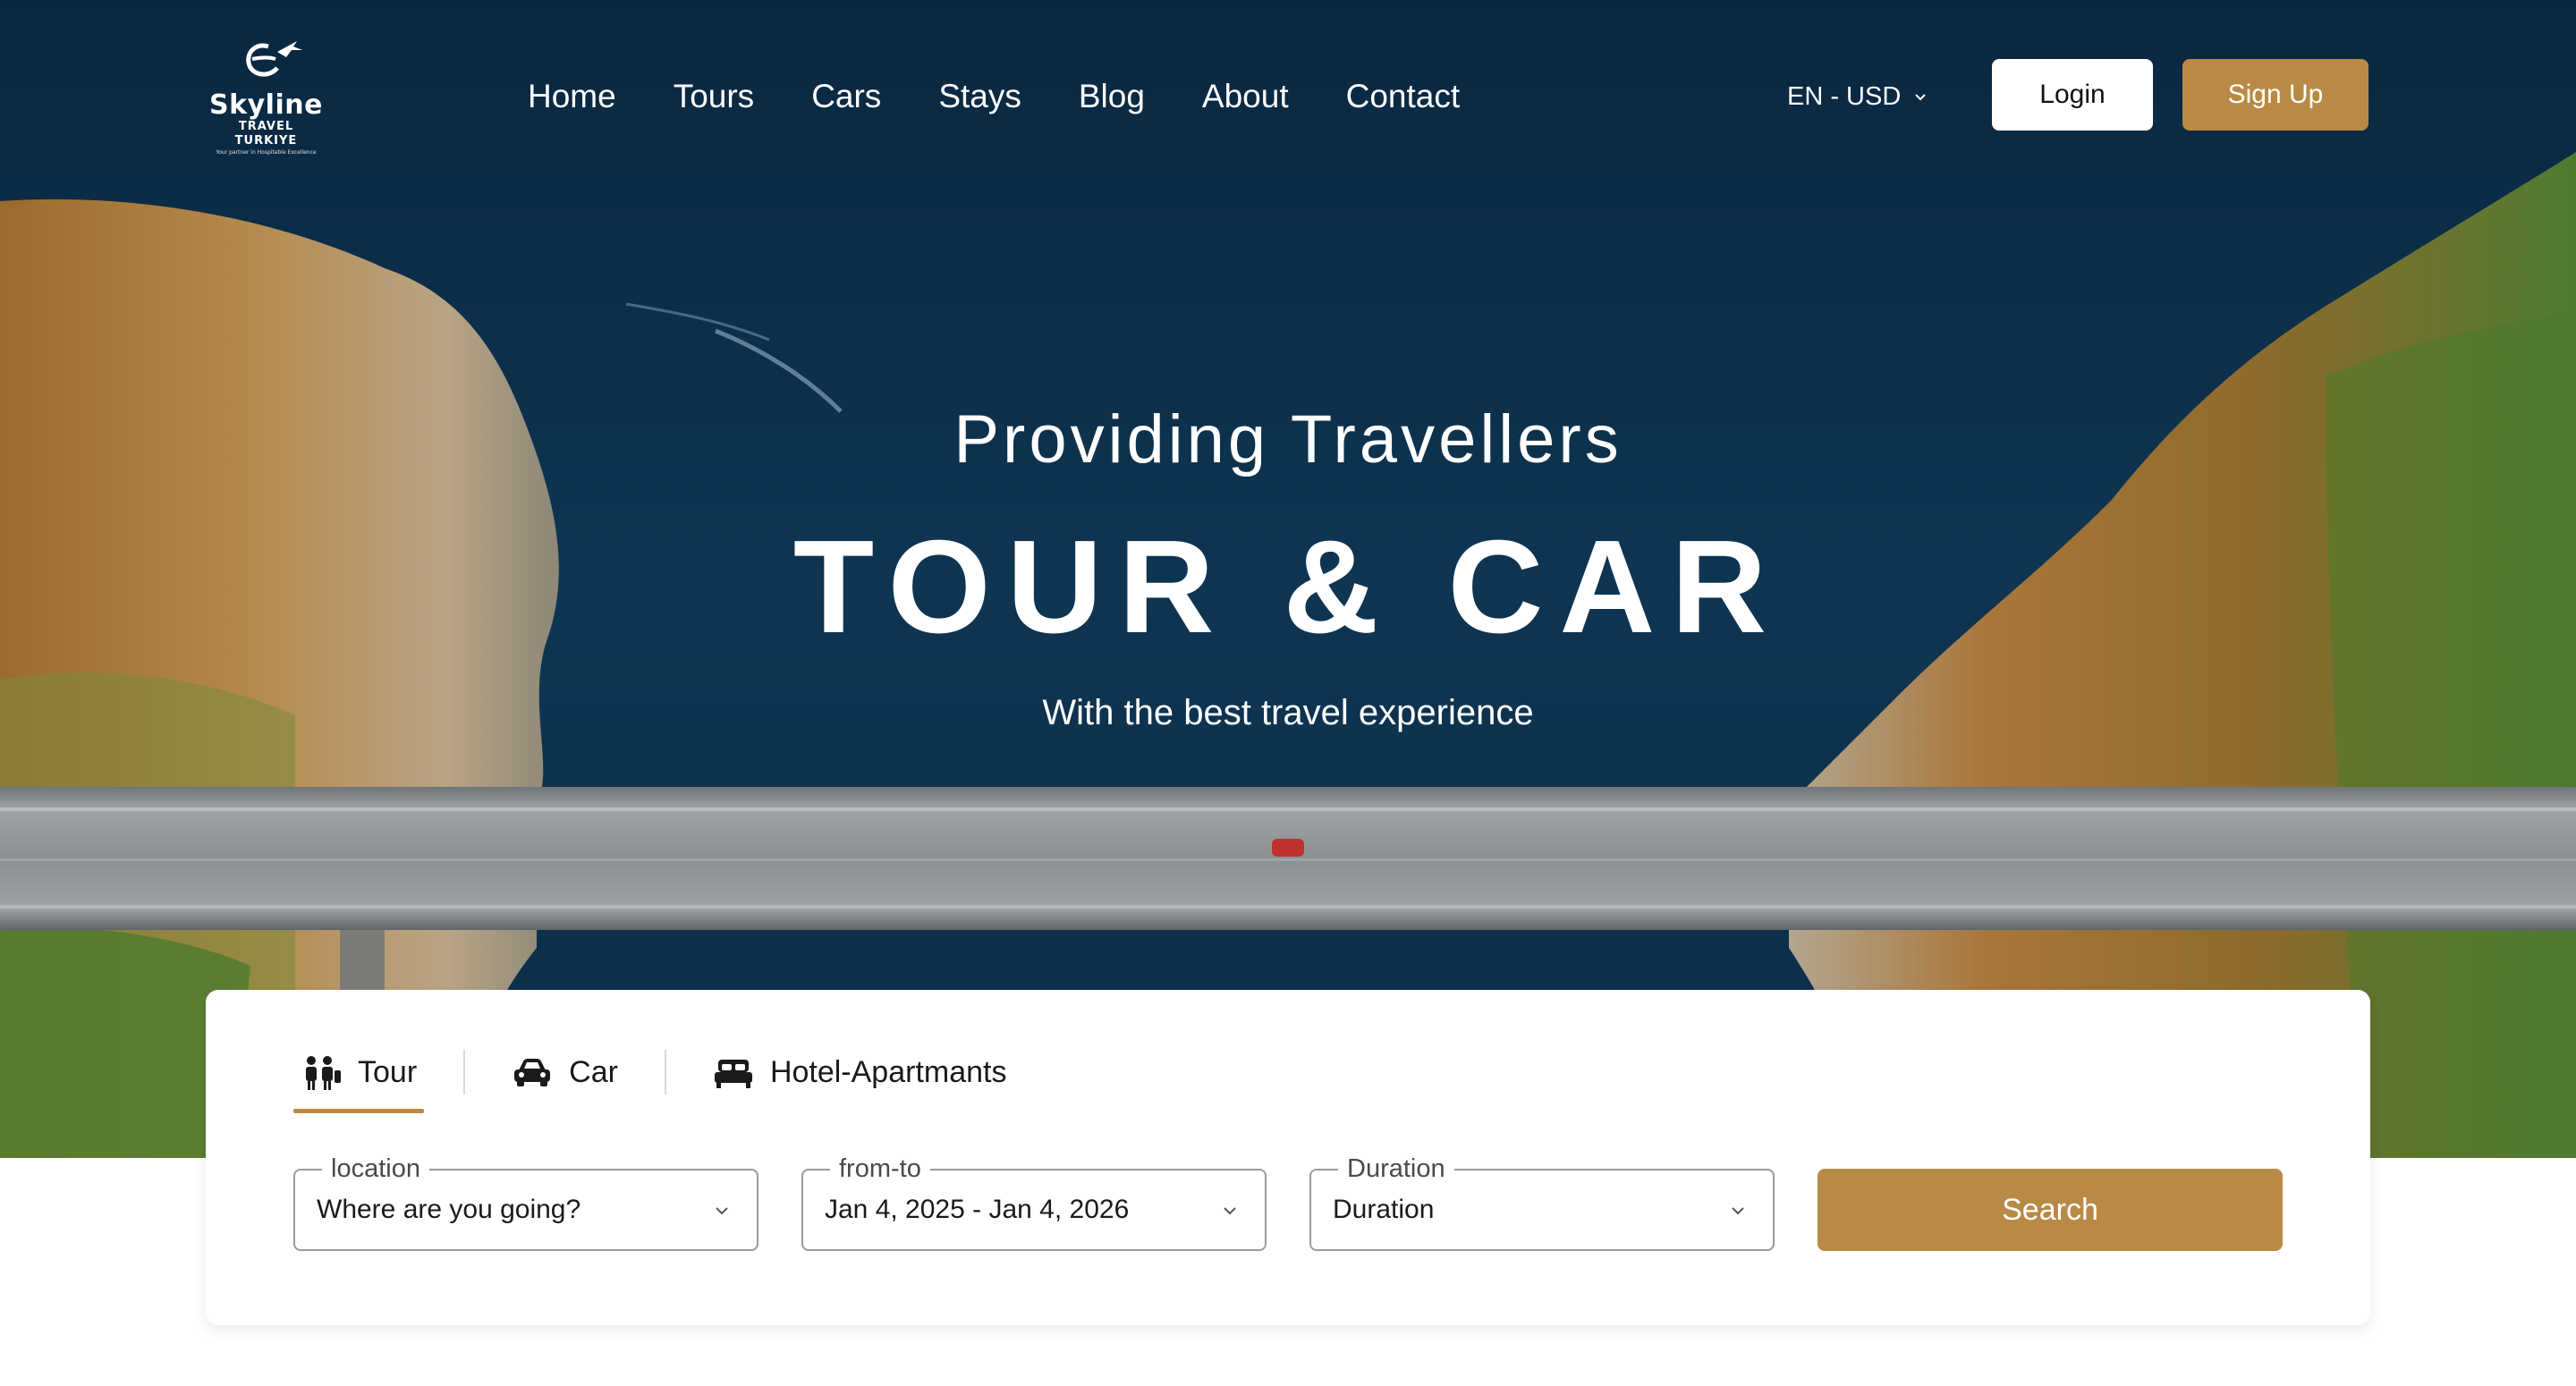 Image resolution: width=2576 pixels, height=1386 pixels. What do you see at coordinates (714, 96) in the screenshot?
I see `nav-tours: Tours` at bounding box center [714, 96].